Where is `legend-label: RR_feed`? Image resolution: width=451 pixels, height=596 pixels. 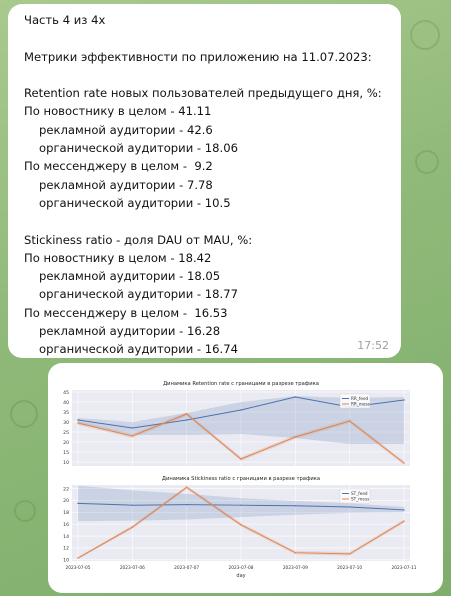
legend-label: RR_feed is located at coordinates (360, 398).